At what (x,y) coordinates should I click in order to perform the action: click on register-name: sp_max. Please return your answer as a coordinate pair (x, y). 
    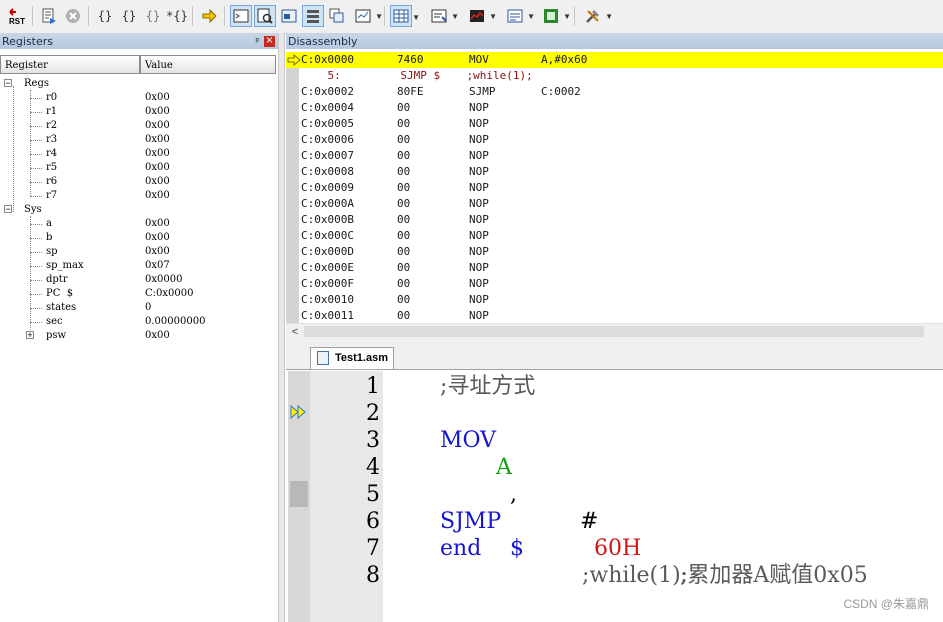
    Looking at the image, I should click on (65, 265).